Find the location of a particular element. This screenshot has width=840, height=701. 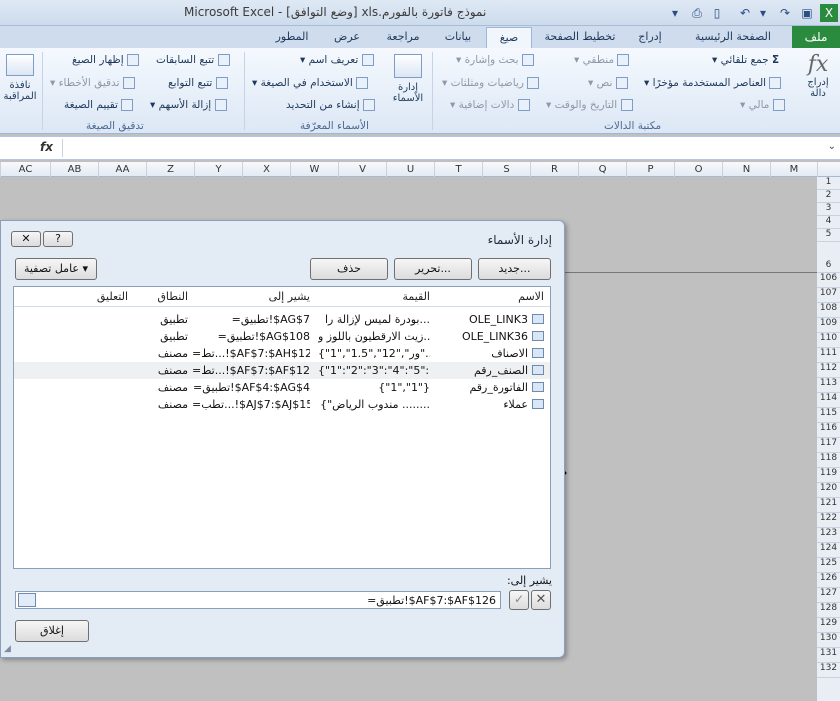

column-header: P is located at coordinates (650, 169).